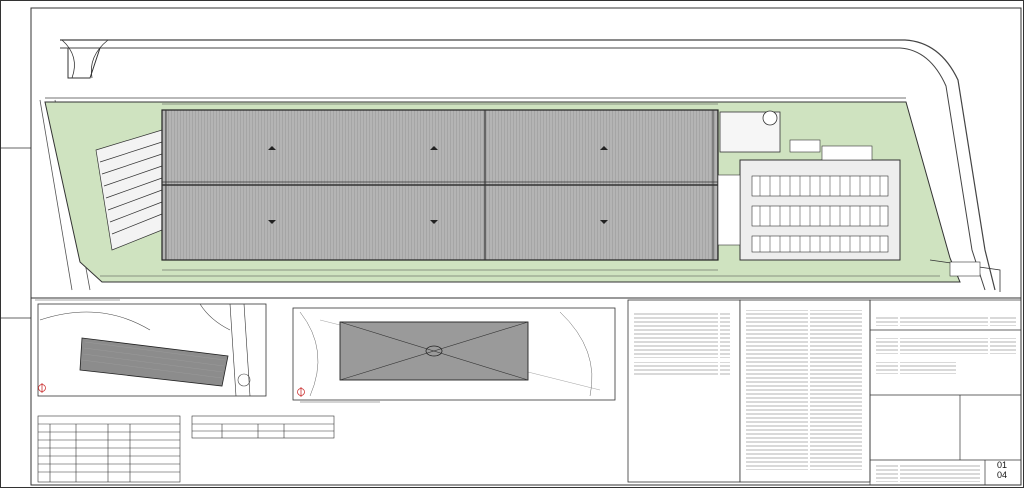  I want to click on guard-house, so click(805, 146).